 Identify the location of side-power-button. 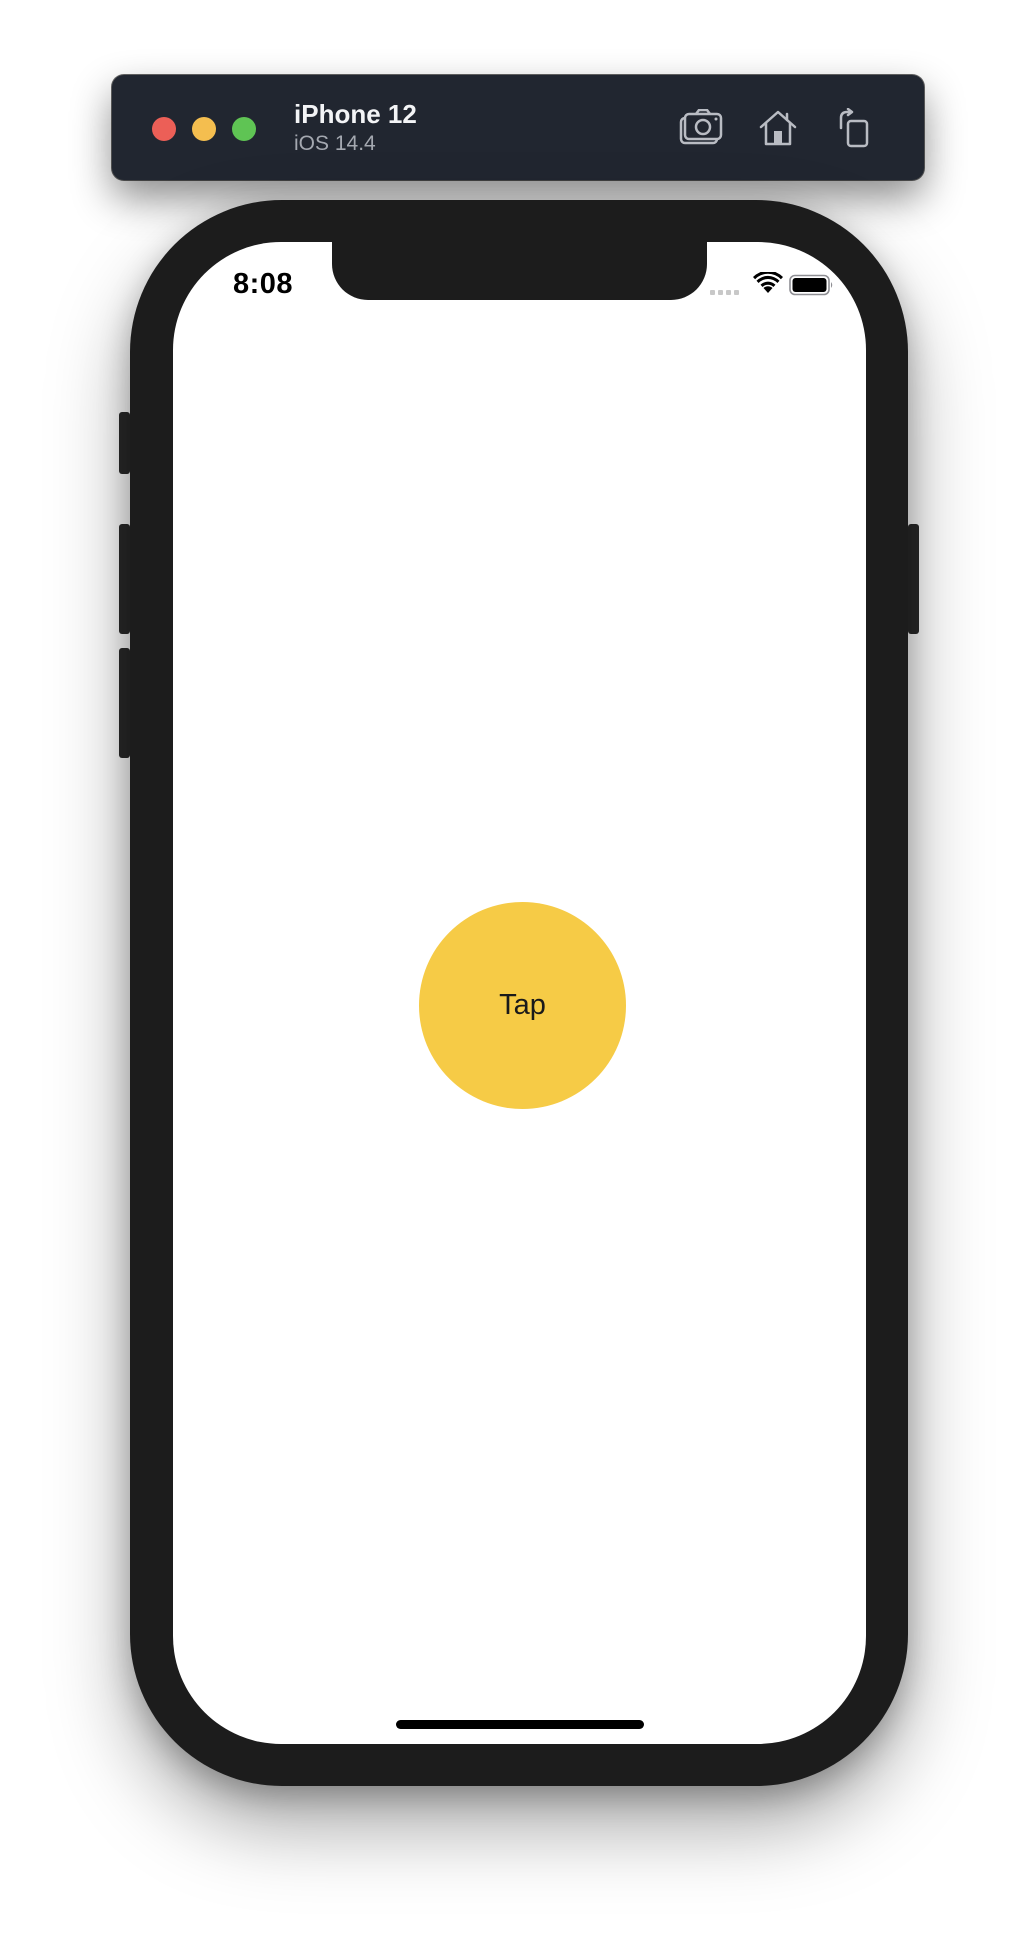
(913, 579).